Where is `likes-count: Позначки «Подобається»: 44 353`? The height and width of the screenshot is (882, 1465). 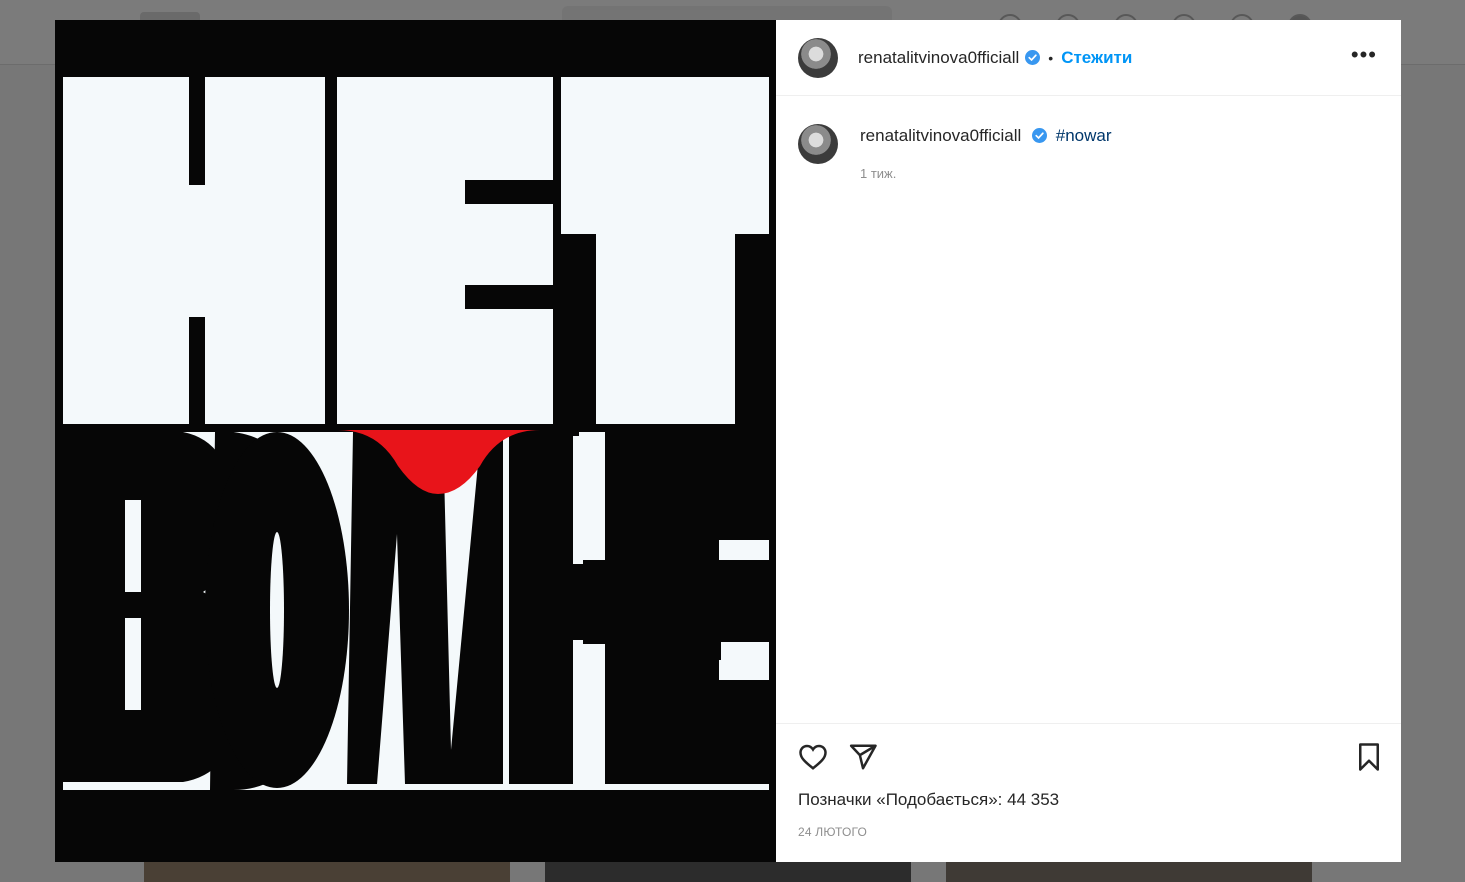
likes-count: Позначки «Подобається»: 44 353 is located at coordinates (928, 800).